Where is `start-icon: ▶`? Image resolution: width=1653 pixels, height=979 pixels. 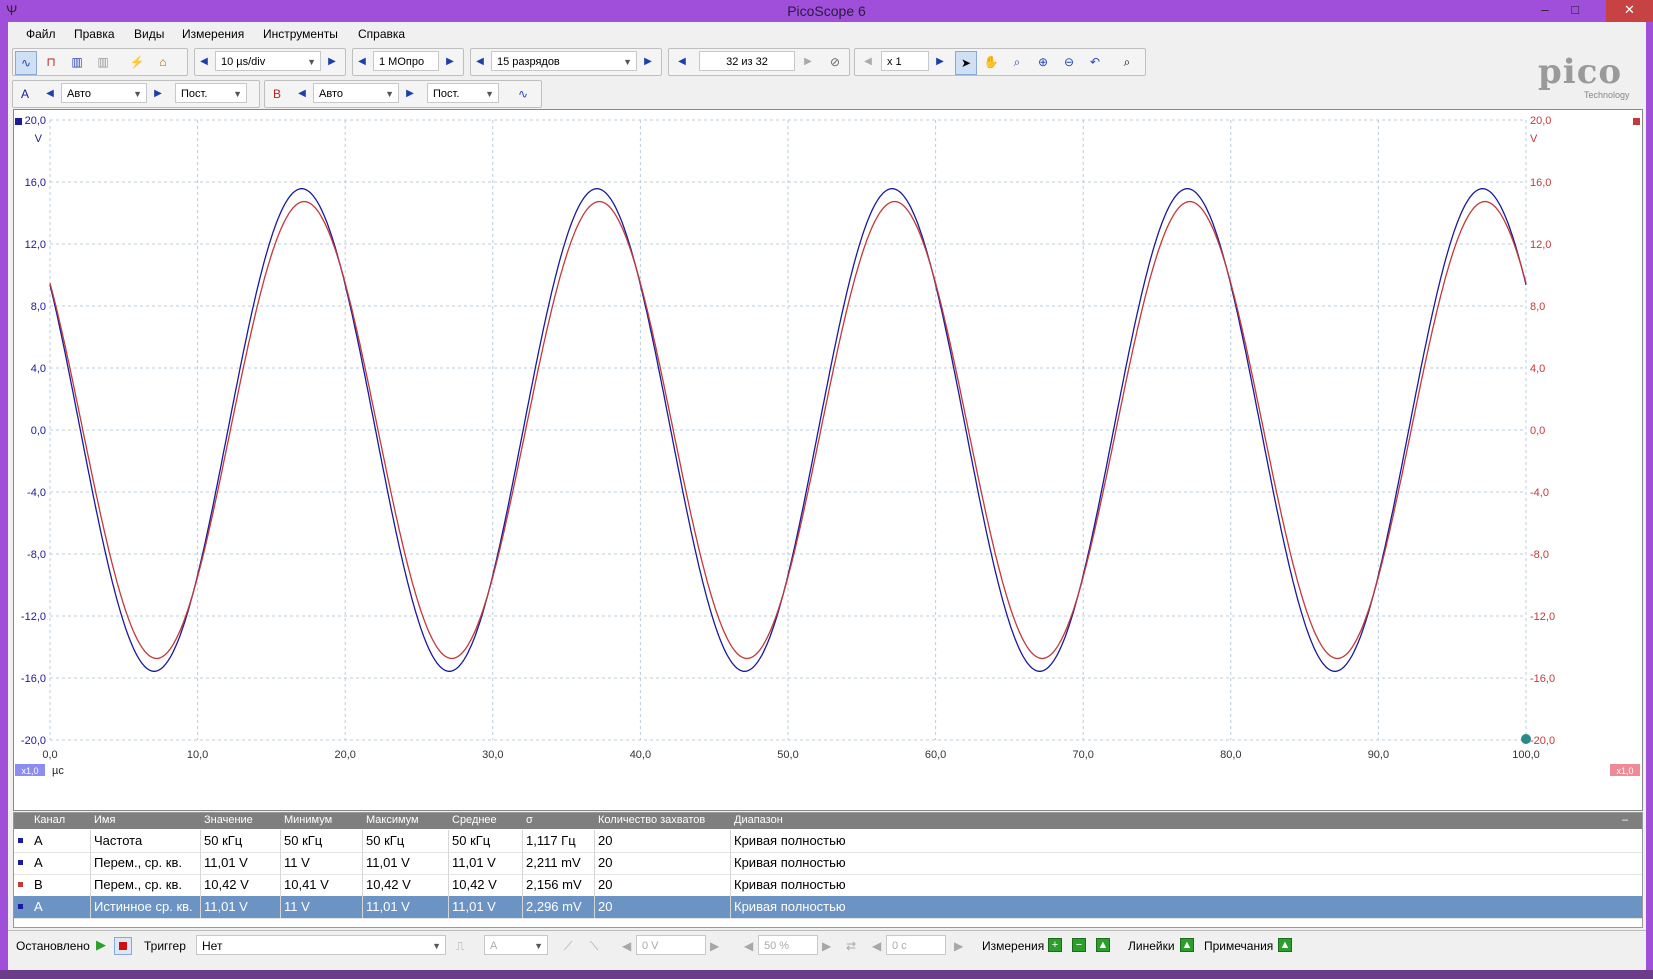
start-icon: ▶ is located at coordinates (101, 945).